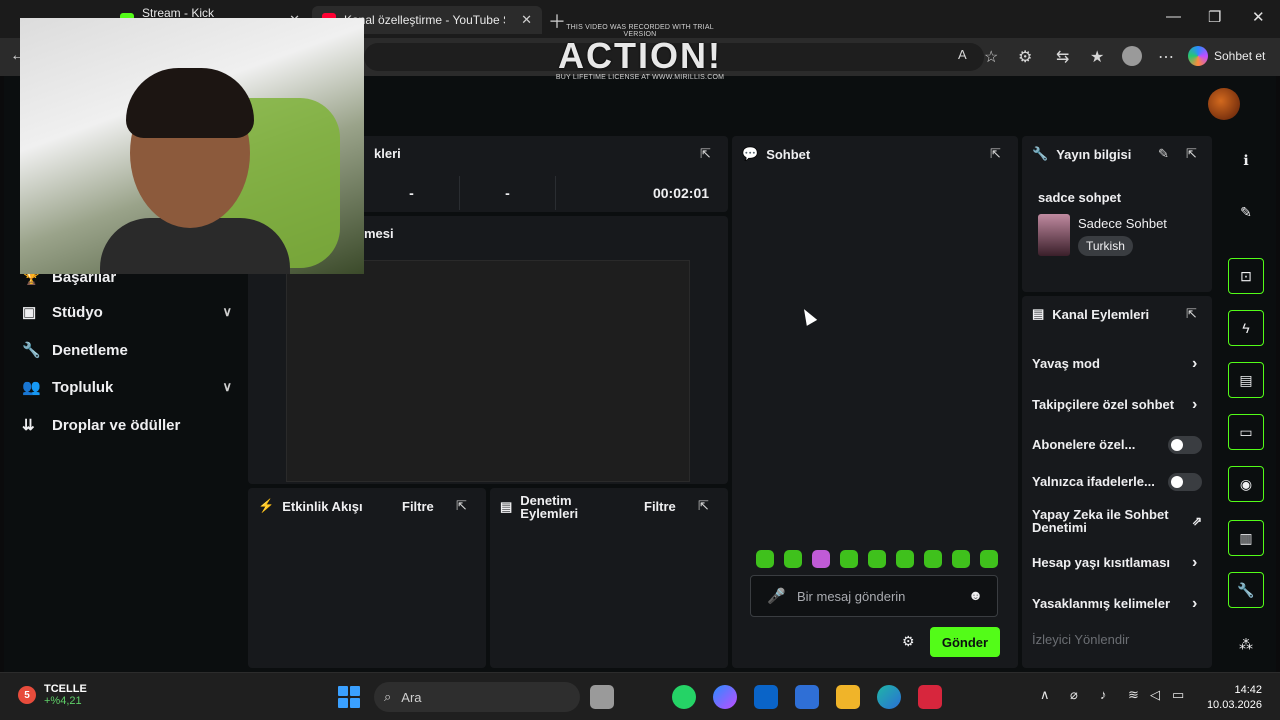  What do you see at coordinates (725, 697) in the screenshot?
I see `copilot-app-icon` at bounding box center [725, 697].